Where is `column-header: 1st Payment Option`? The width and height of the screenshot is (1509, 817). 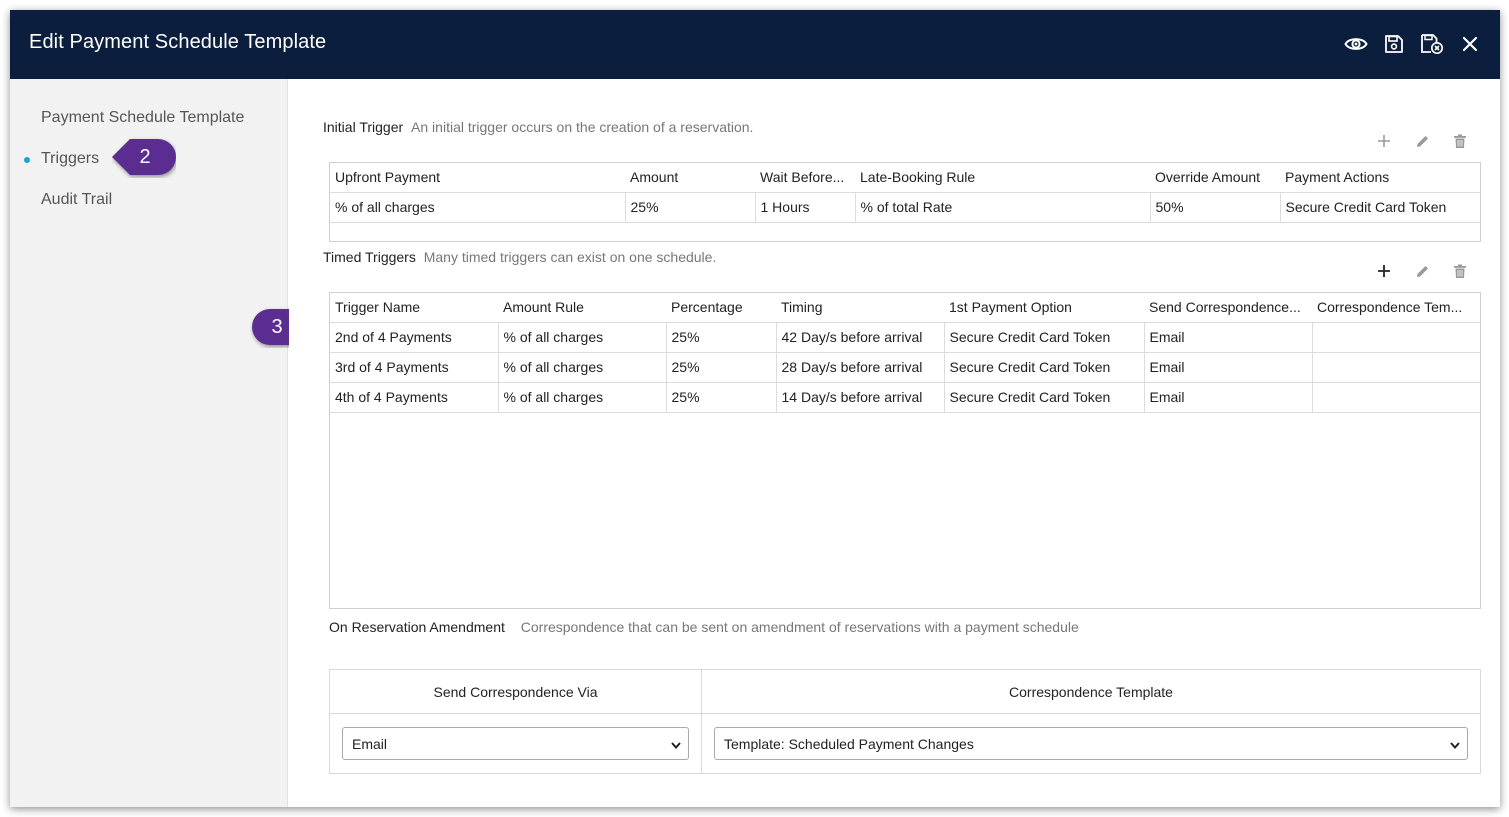
column-header: 1st Payment Option is located at coordinates (1044, 307).